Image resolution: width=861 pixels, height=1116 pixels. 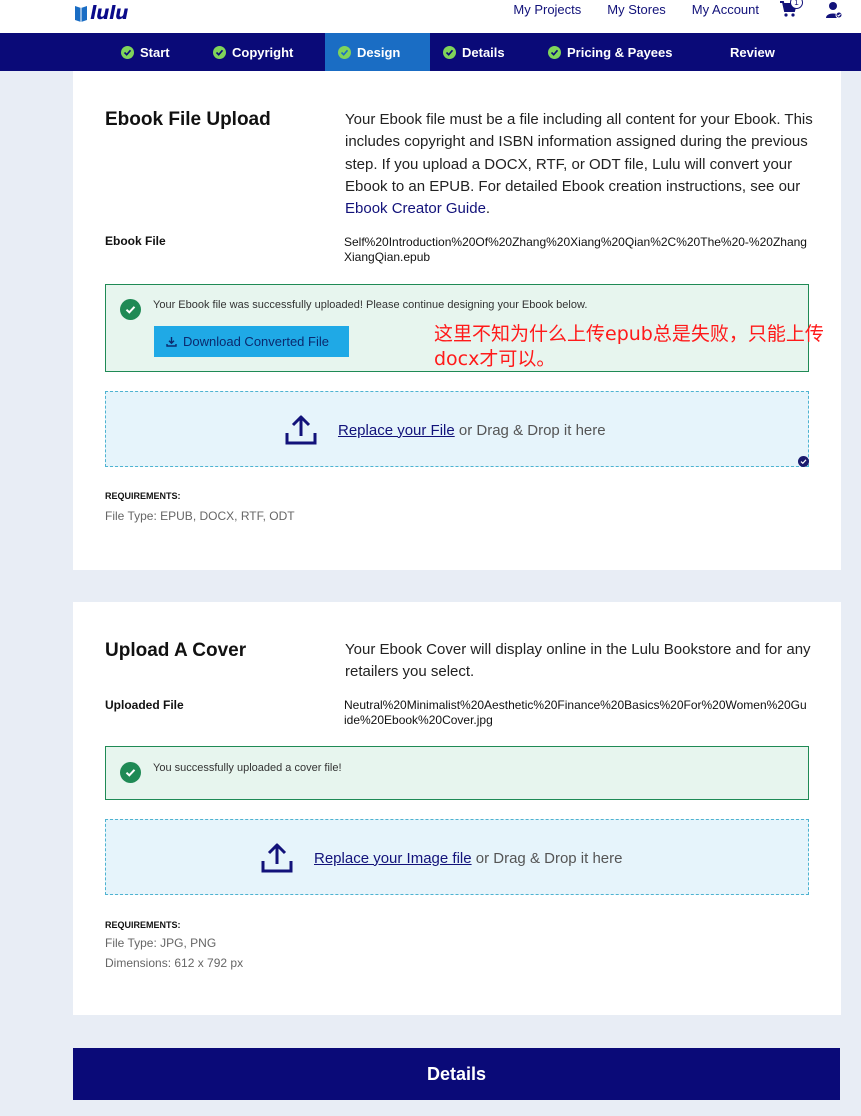 What do you see at coordinates (834, 10) in the screenshot?
I see `user-account-icon` at bounding box center [834, 10].